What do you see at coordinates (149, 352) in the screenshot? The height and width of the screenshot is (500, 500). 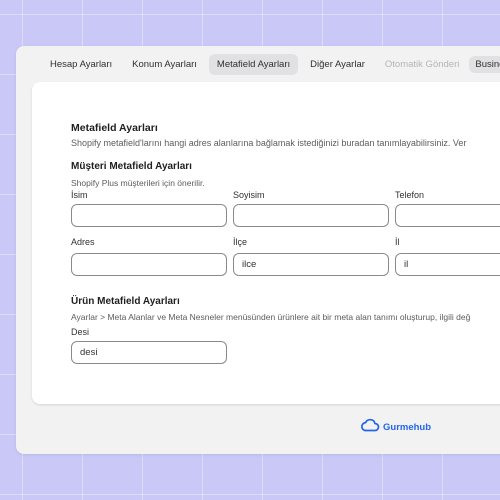 I see `desi-input` at bounding box center [149, 352].